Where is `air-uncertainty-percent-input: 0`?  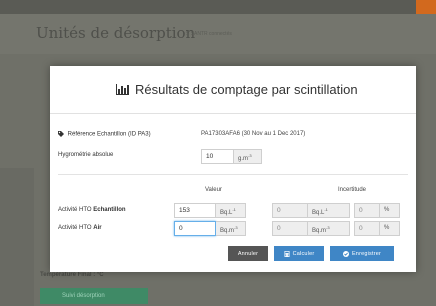 air-uncertainty-percent-input: 0 is located at coordinates (367, 228).